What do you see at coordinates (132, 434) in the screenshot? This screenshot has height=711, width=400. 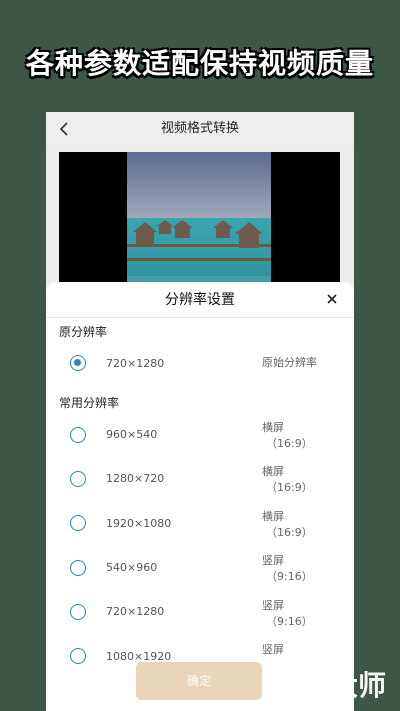 I see `resolution-value: 960×540` at bounding box center [132, 434].